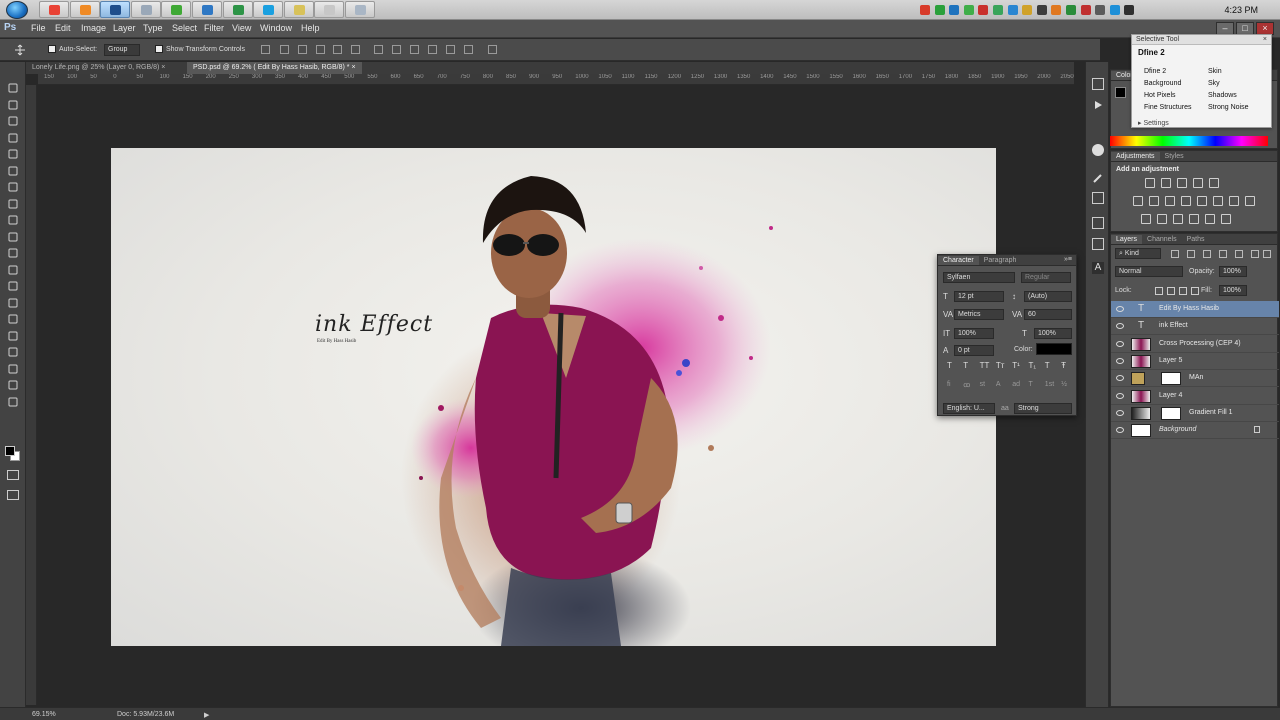 This screenshot has width=1280, height=720. What do you see at coordinates (13, 270) in the screenshot?
I see `gradient-tool-icon` at bounding box center [13, 270].